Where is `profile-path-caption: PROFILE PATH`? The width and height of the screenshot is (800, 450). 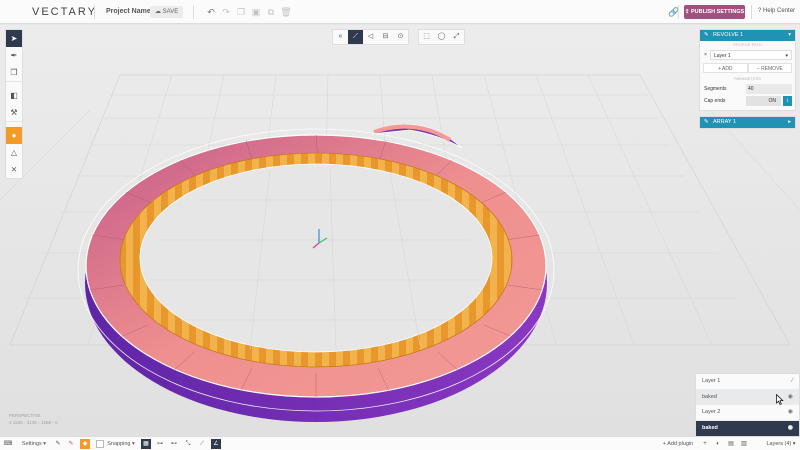
profile-path-caption: PROFILE PATH is located at coordinates (747, 44).